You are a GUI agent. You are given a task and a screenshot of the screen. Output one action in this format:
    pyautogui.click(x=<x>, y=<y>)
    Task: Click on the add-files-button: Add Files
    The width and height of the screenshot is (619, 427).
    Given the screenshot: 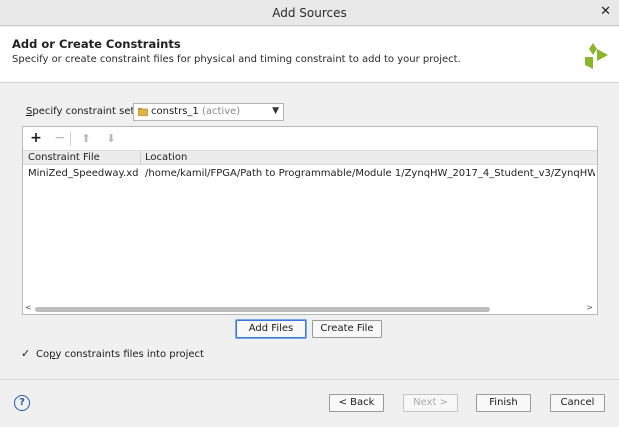 What is the action you would take?
    pyautogui.click(x=271, y=329)
    